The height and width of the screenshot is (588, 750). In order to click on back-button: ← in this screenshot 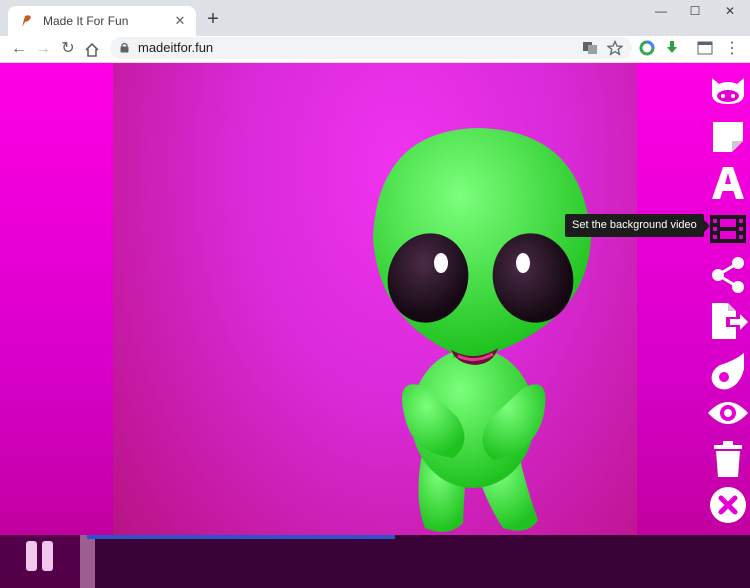, I will do `click(19, 49)`.